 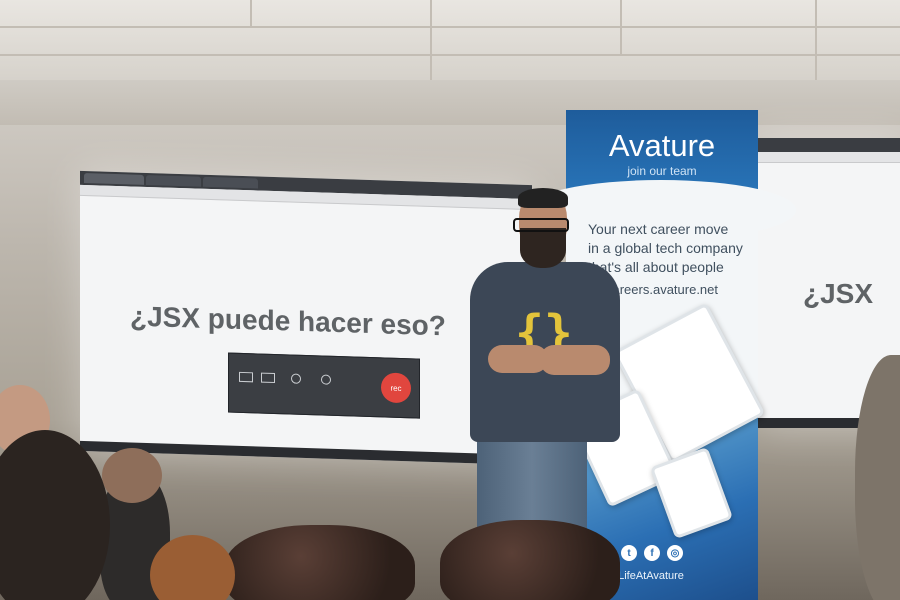 I want to click on slide-title: ¿JSX puede hacer eso?, so click(x=288, y=321).